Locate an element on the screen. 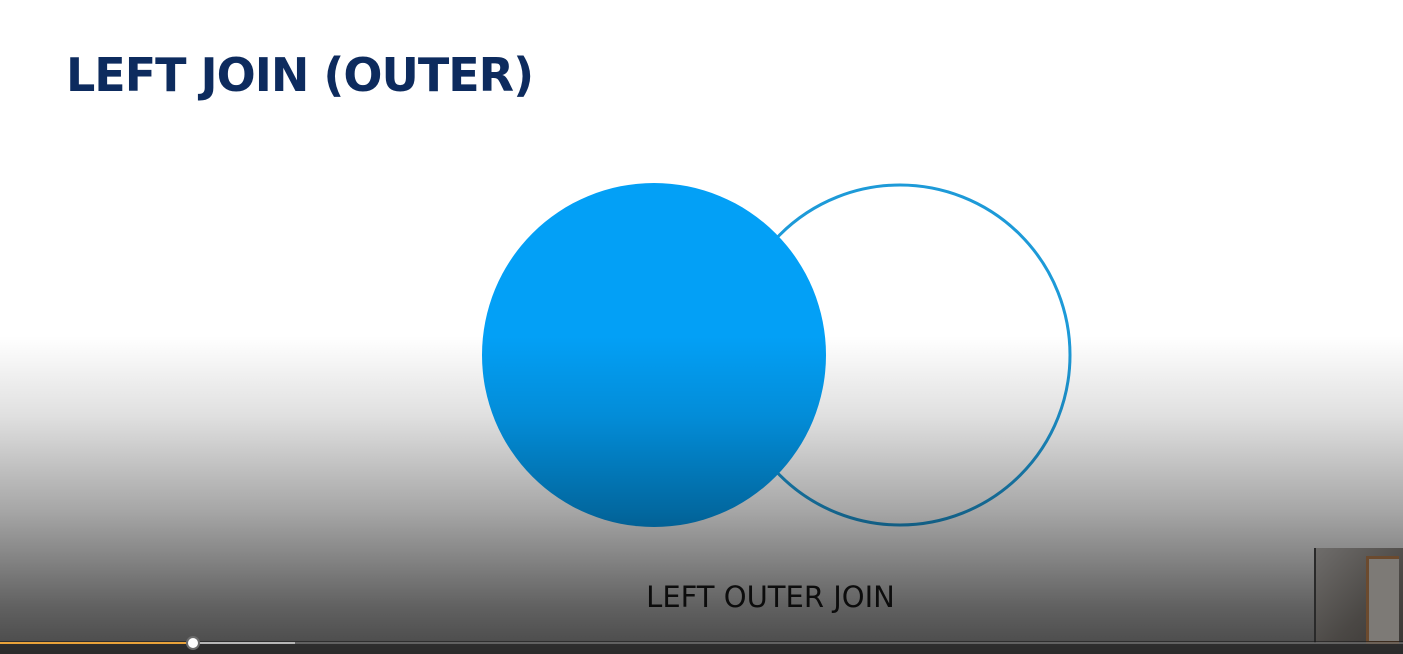  played-progress is located at coordinates (95, 643).